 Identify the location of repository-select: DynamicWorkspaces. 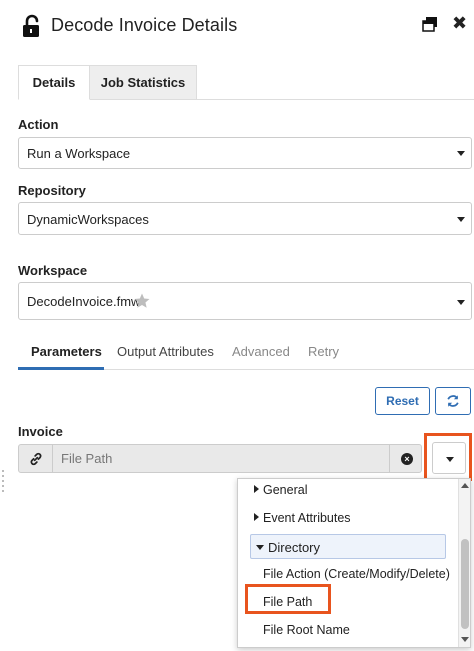
(245, 218).